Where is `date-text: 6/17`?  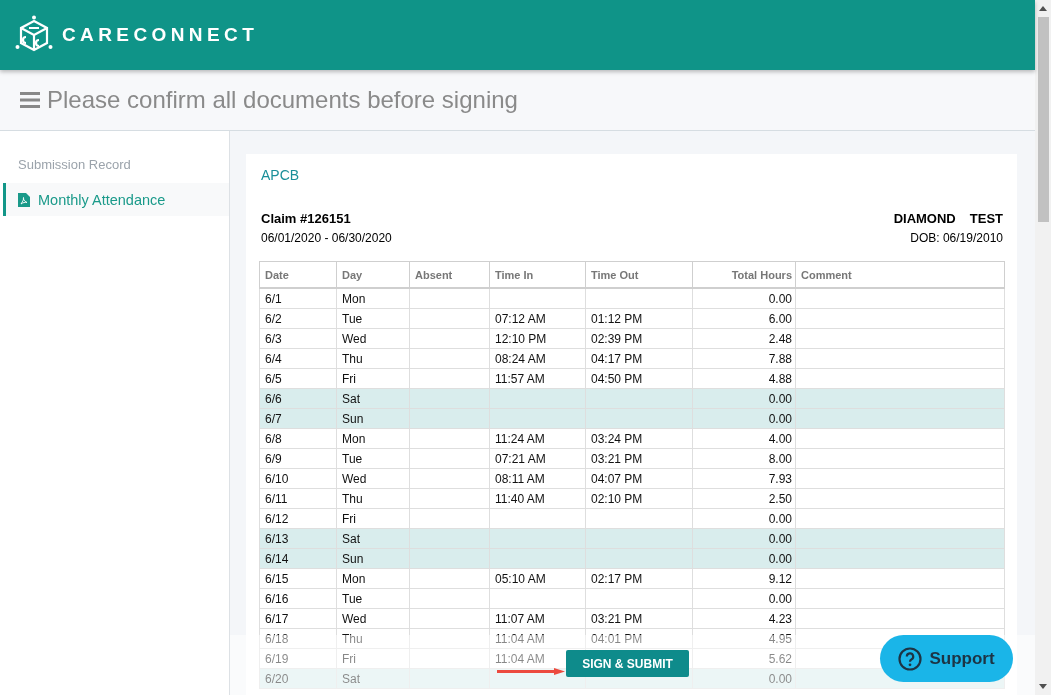 date-text: 6/17 is located at coordinates (277, 618).